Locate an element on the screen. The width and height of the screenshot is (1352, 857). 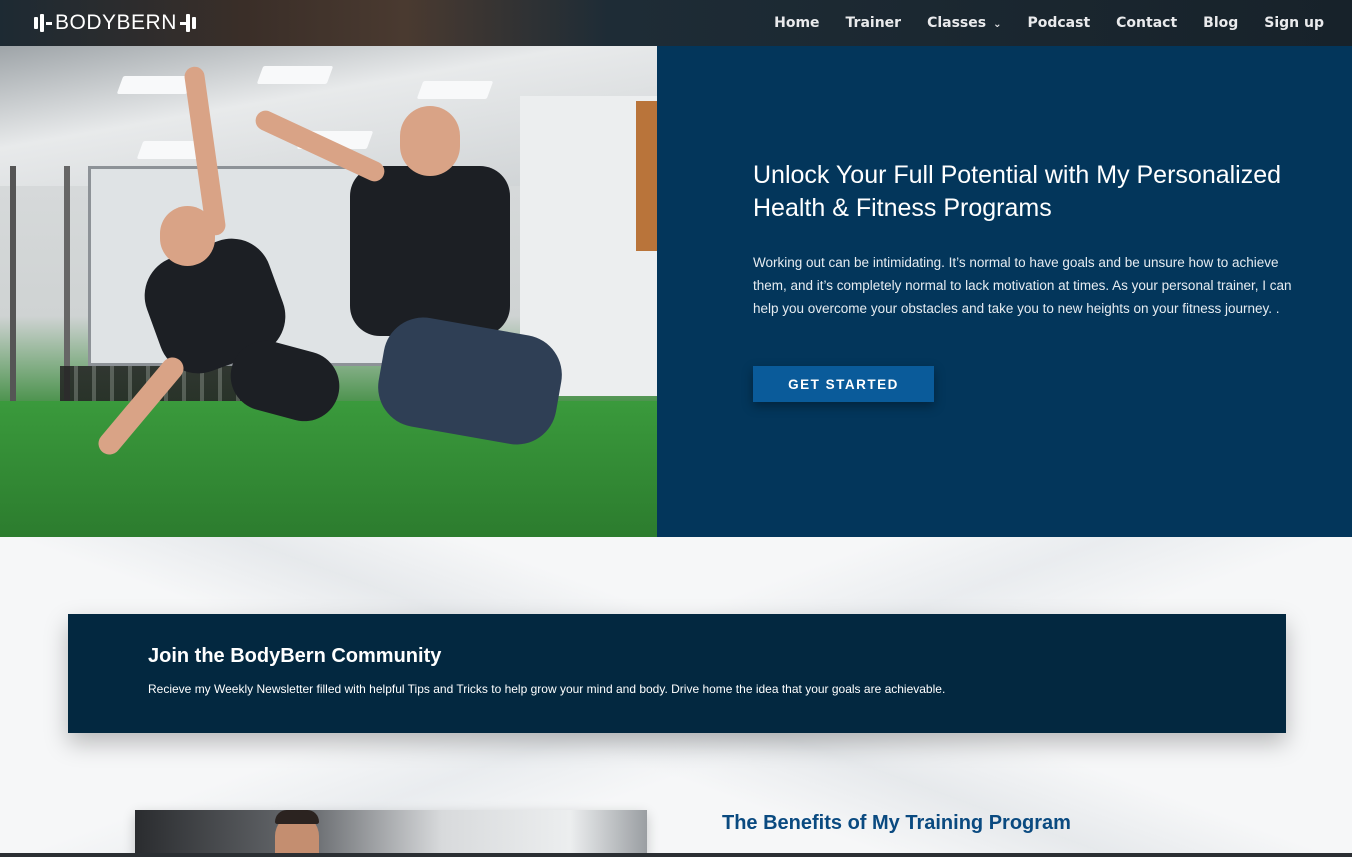
nav-item-trainer: Trainer is located at coordinates (874, 23).